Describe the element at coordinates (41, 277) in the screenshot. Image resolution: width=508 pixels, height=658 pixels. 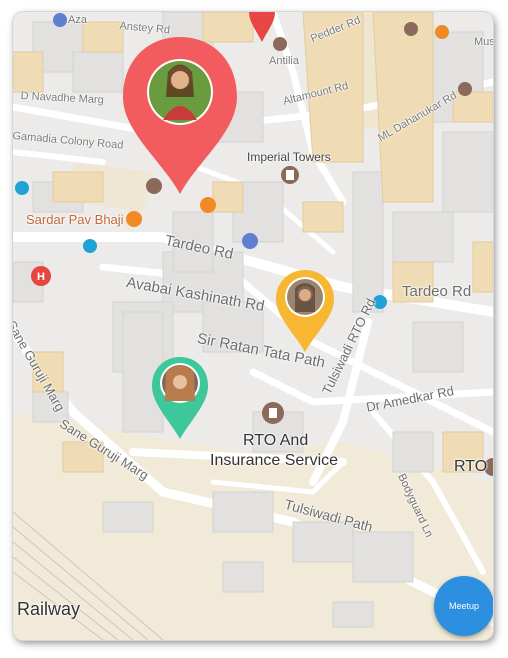
I see `svg-text: H` at that location.